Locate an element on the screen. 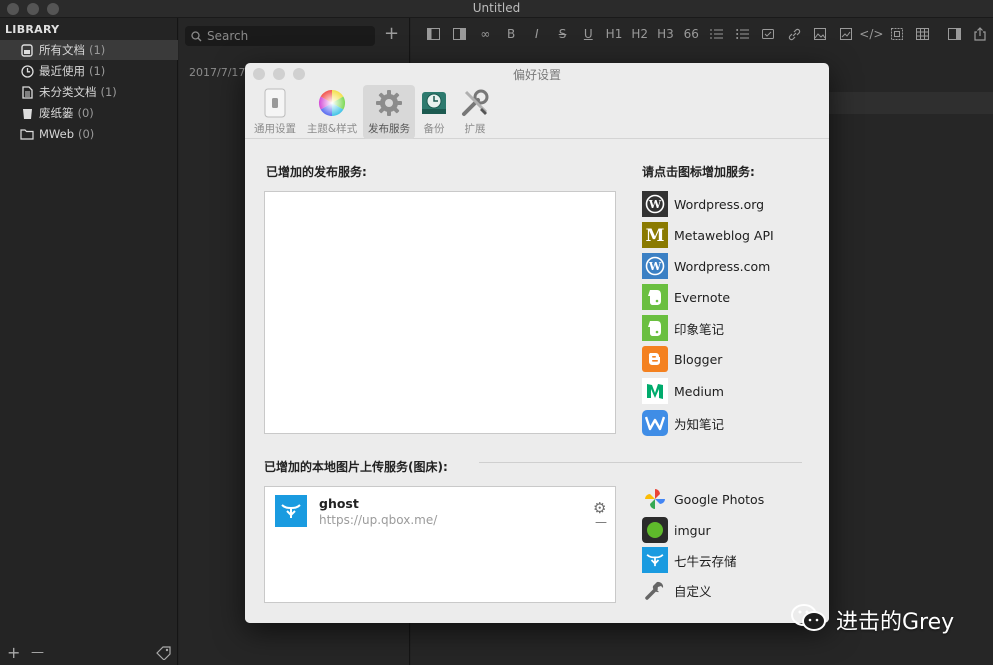  preview-icon: ∞ is located at coordinates (485, 34).